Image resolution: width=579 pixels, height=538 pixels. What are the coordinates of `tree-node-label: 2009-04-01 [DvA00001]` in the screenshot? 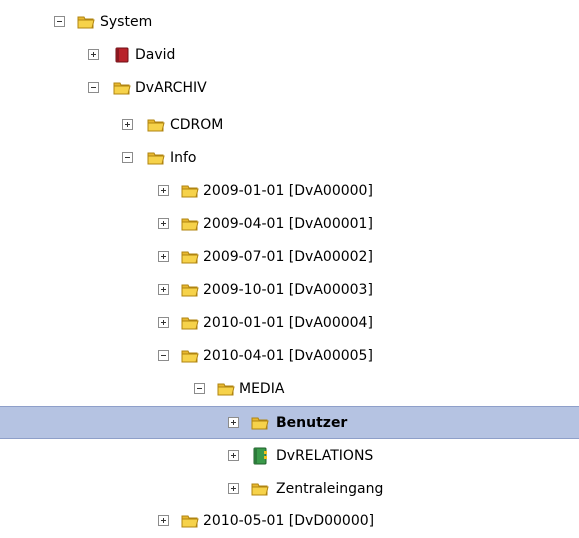 It's located at (288, 224).